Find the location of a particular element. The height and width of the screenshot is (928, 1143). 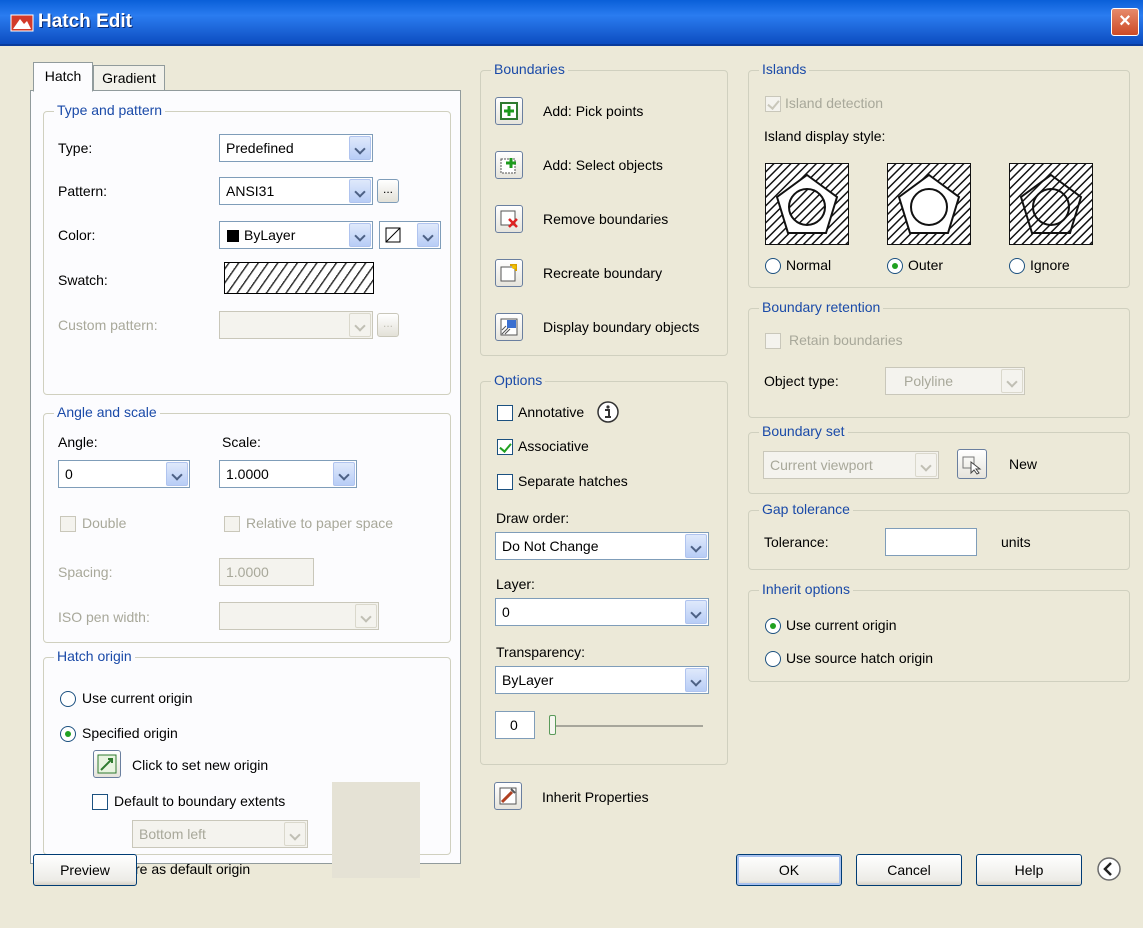

pattern-select: ANSI31 is located at coordinates (296, 191).